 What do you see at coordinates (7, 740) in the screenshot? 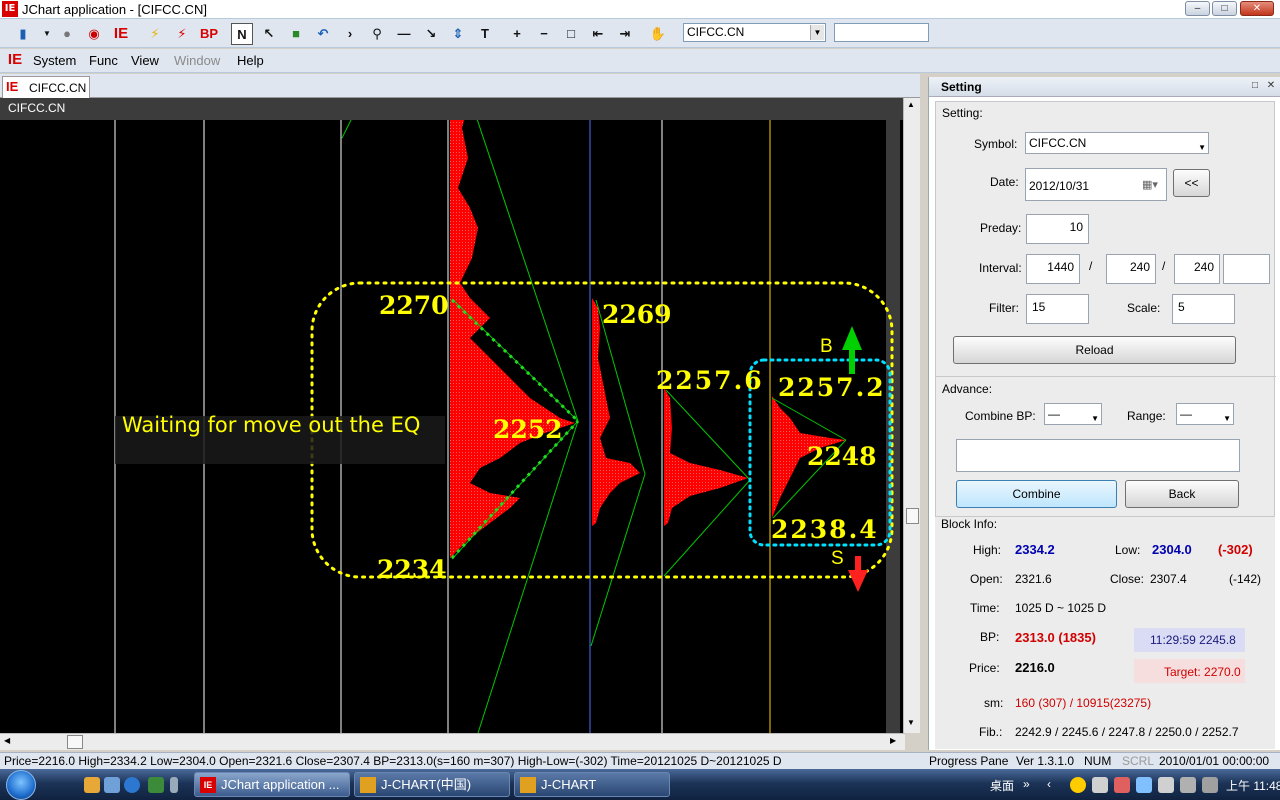
I see `scroll-left-icon: ◀` at bounding box center [7, 740].